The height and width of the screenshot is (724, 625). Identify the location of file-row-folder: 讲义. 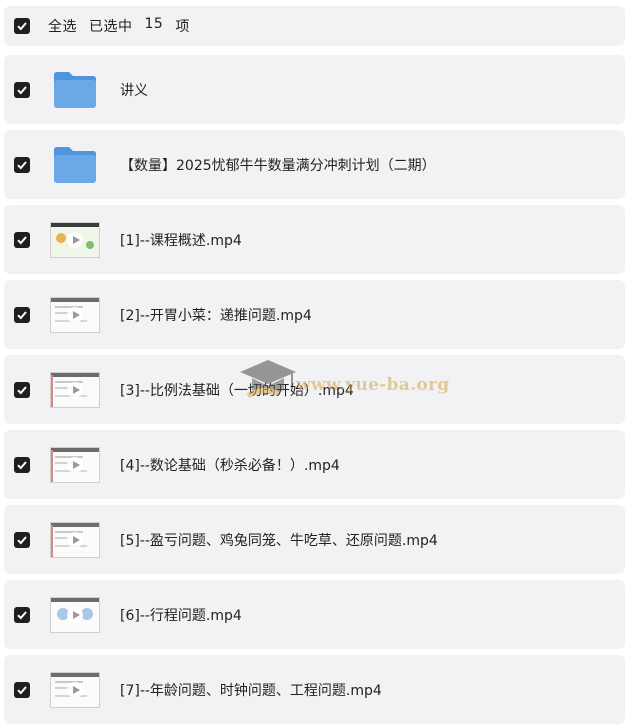
(314, 89).